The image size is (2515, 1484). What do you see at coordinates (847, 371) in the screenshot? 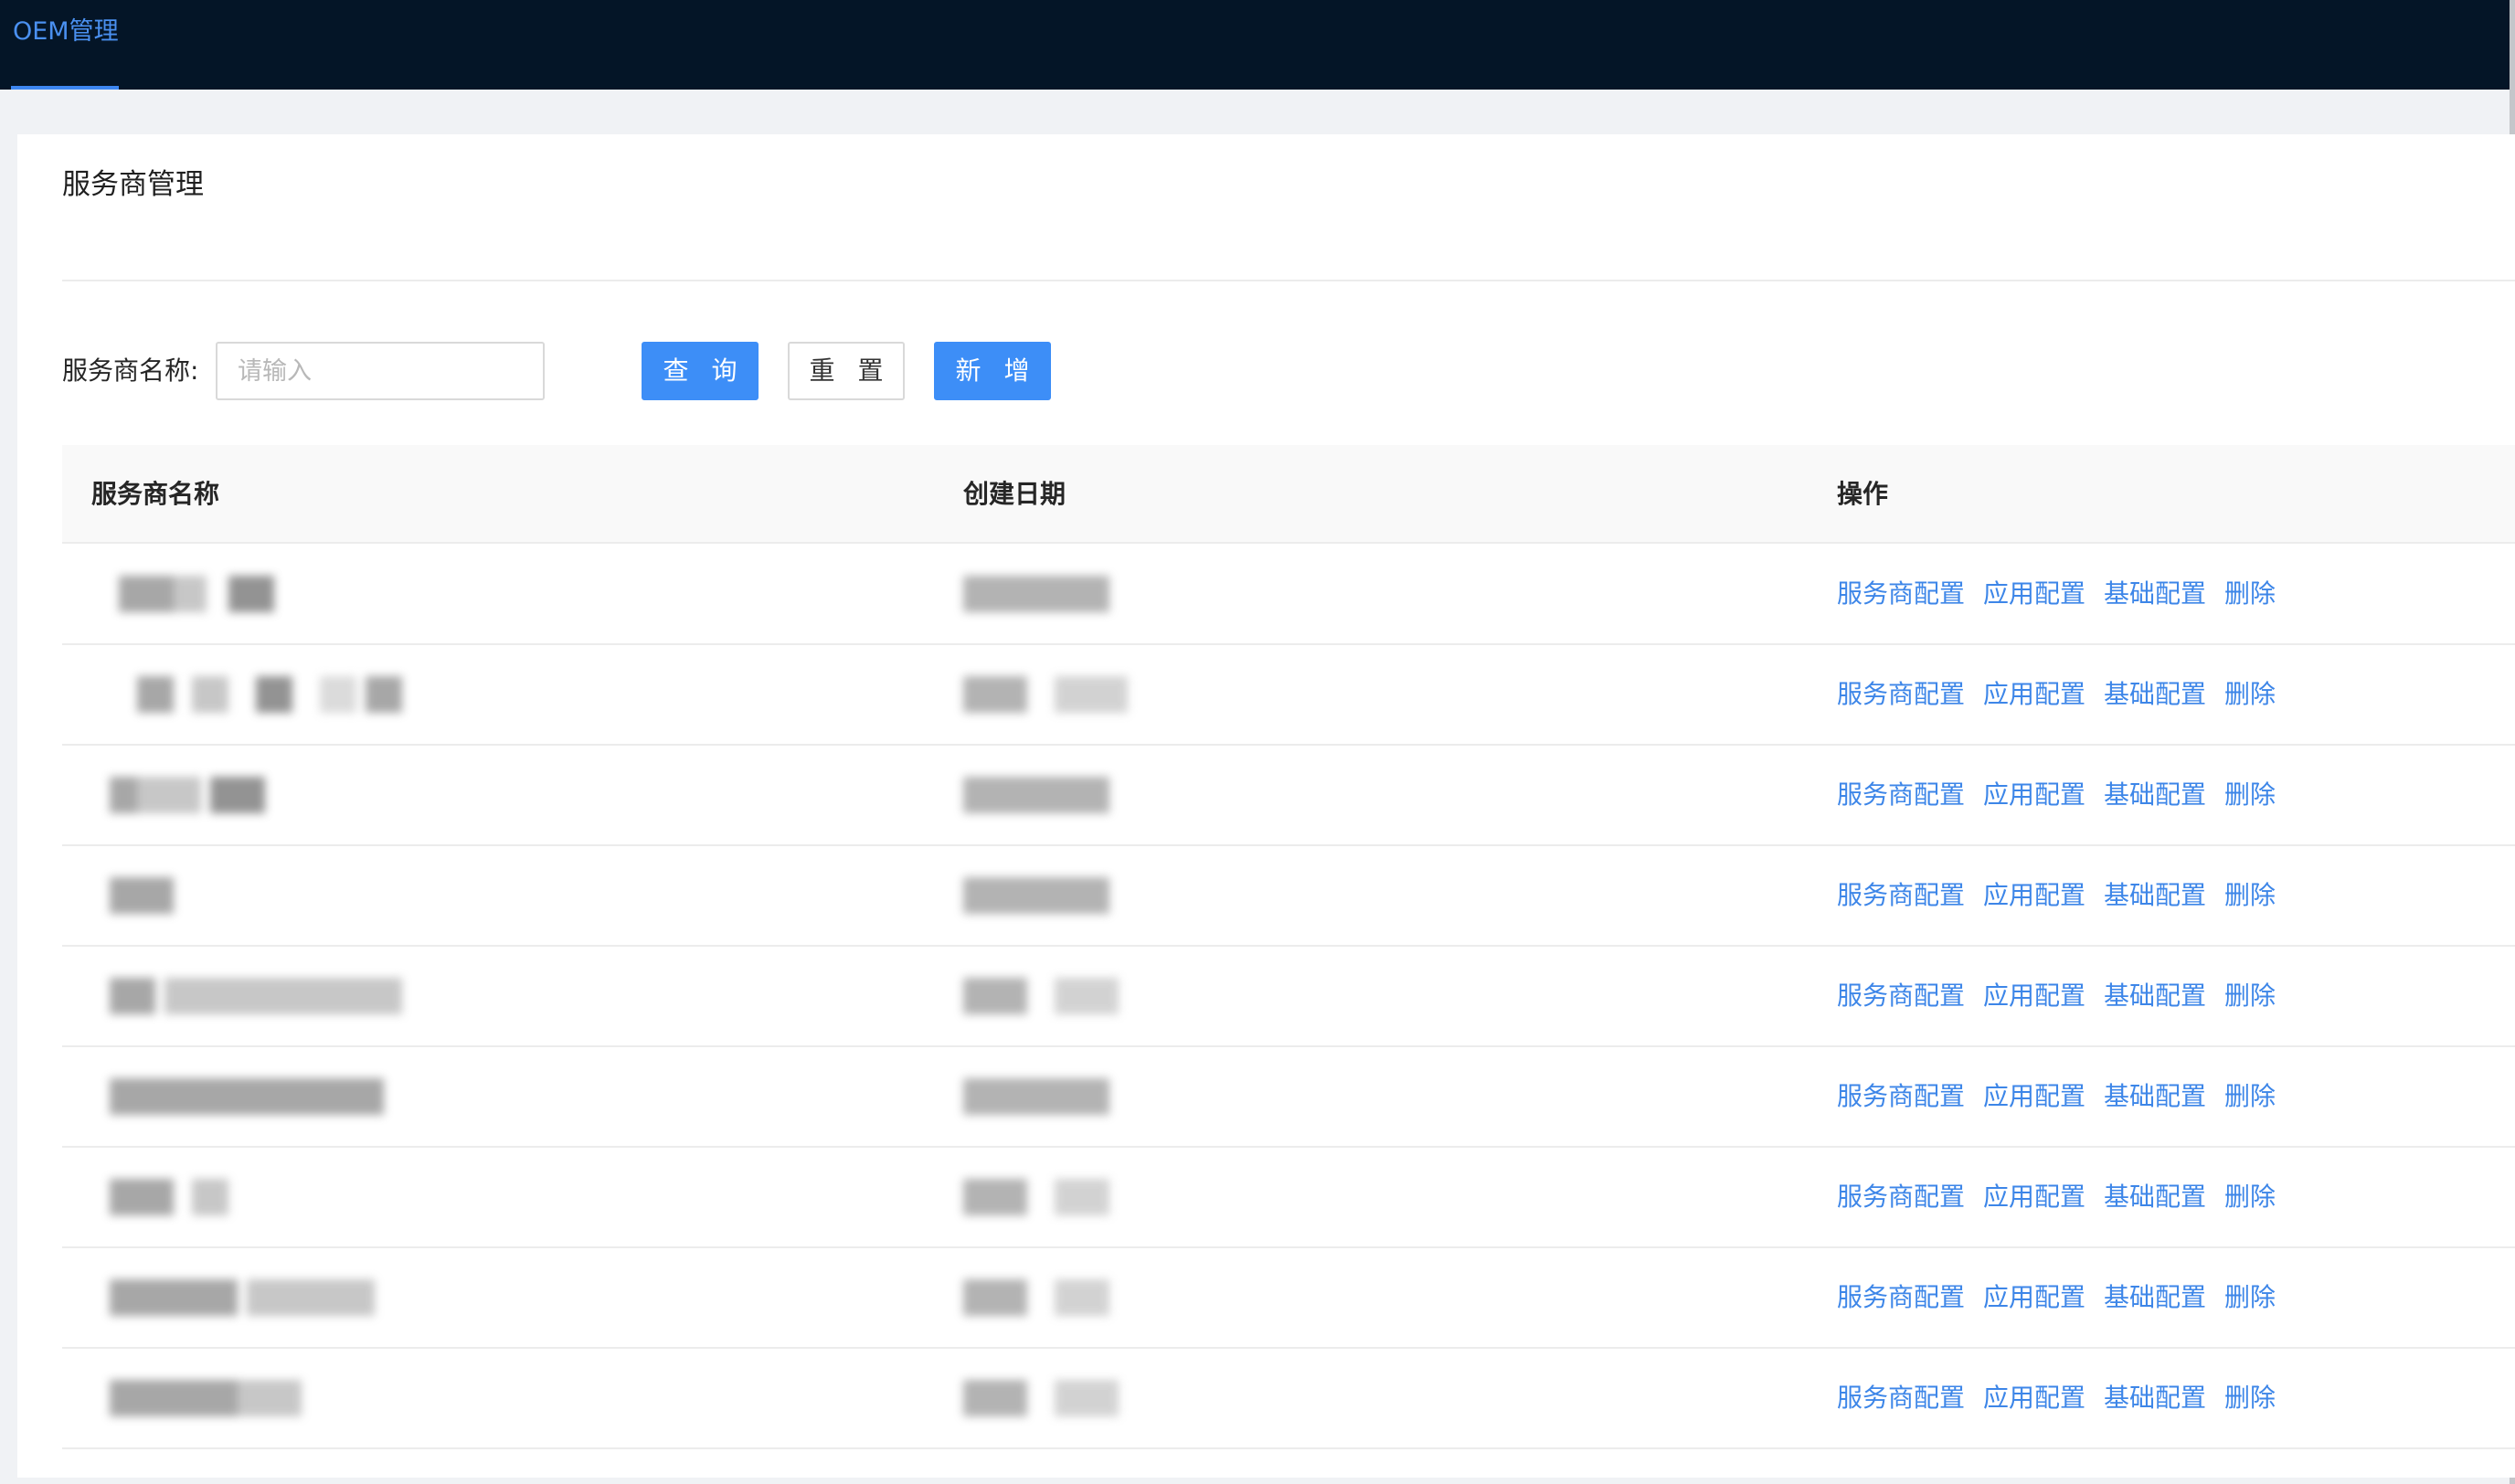
I see `reset-button: 重 置` at bounding box center [847, 371].